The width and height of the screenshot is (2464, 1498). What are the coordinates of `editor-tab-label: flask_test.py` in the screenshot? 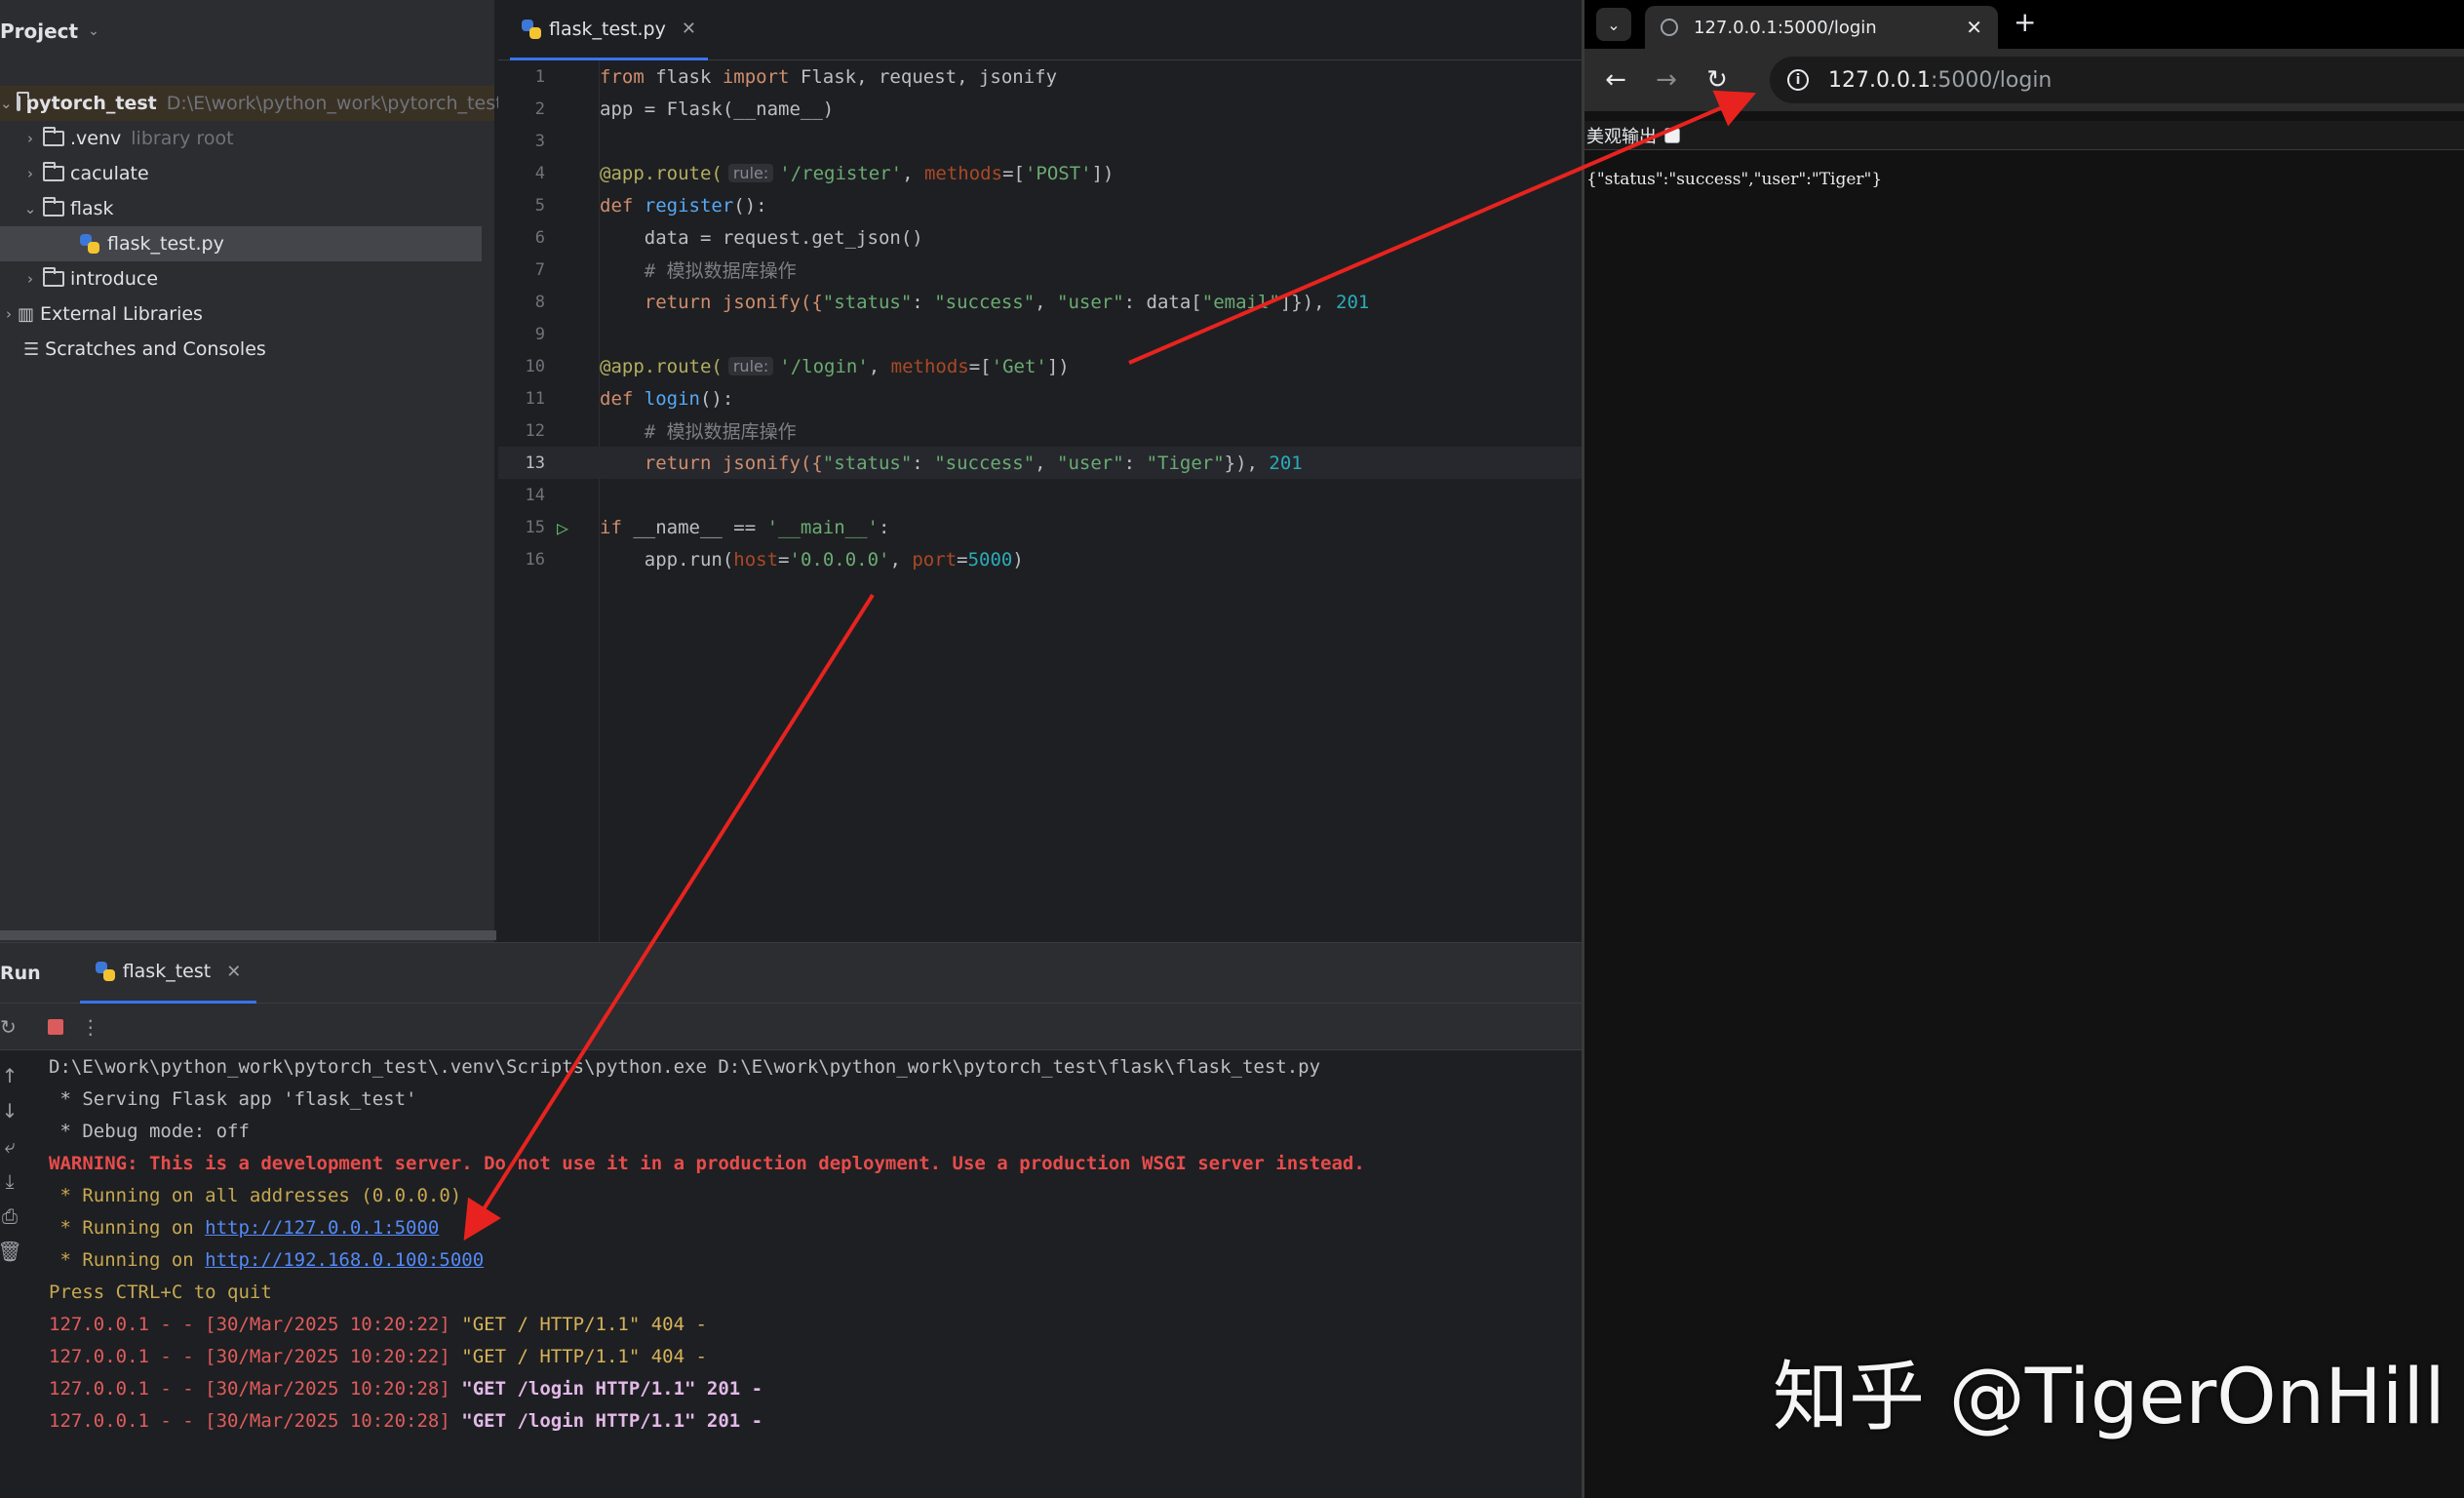 It's located at (607, 29).